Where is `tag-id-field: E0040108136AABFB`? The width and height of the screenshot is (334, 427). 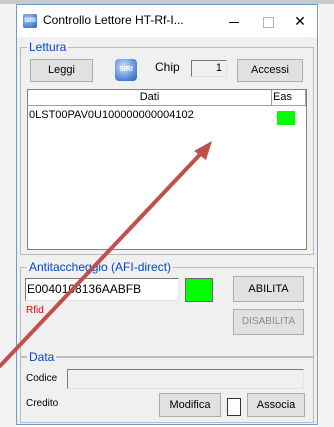 tag-id-field: E0040108136AABFB is located at coordinates (102, 289).